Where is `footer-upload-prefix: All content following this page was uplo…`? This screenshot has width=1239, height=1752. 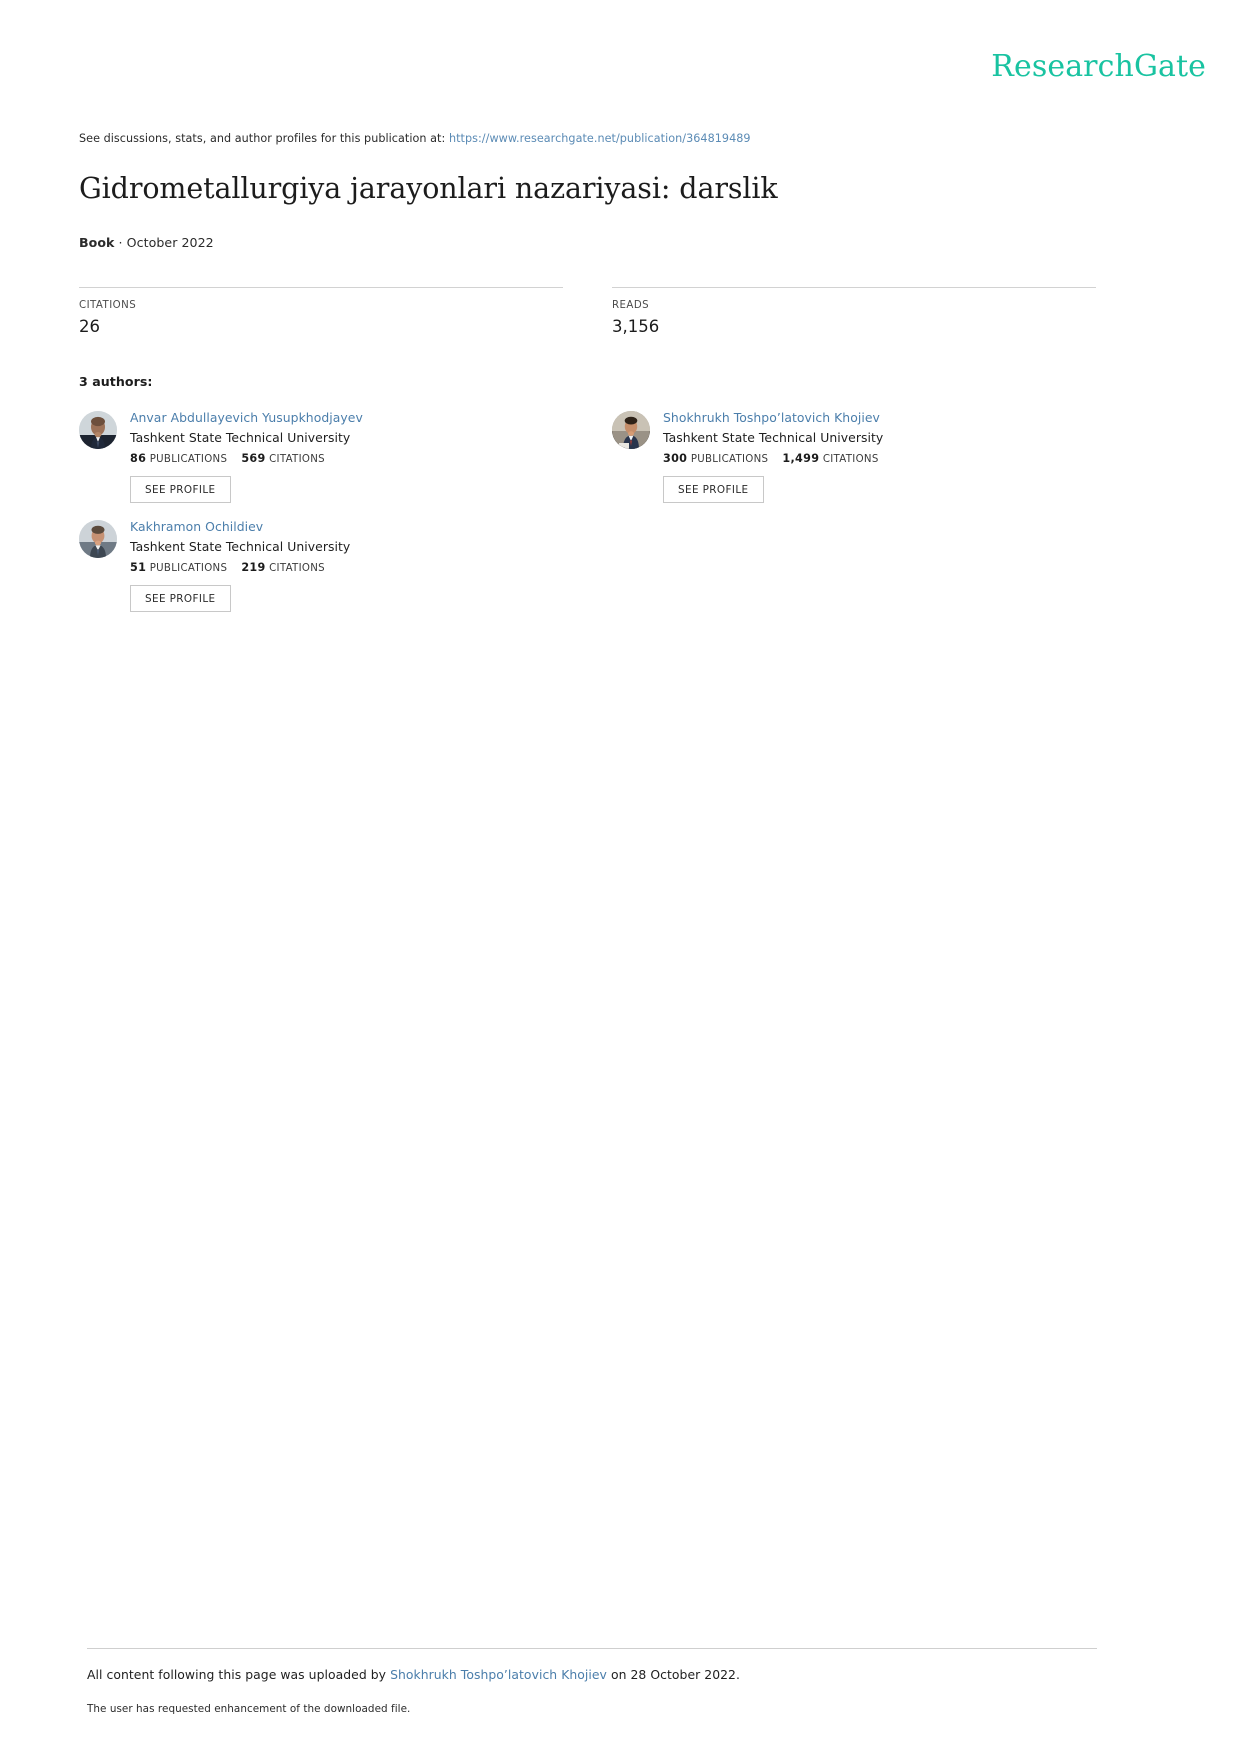
footer-upload-prefix: All content following this page was uplo… is located at coordinates (237, 1674).